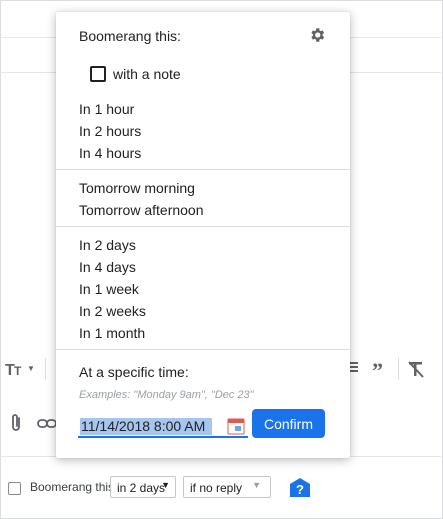 The height and width of the screenshot is (519, 443). I want to click on confirm-button: Confirm, so click(288, 423).